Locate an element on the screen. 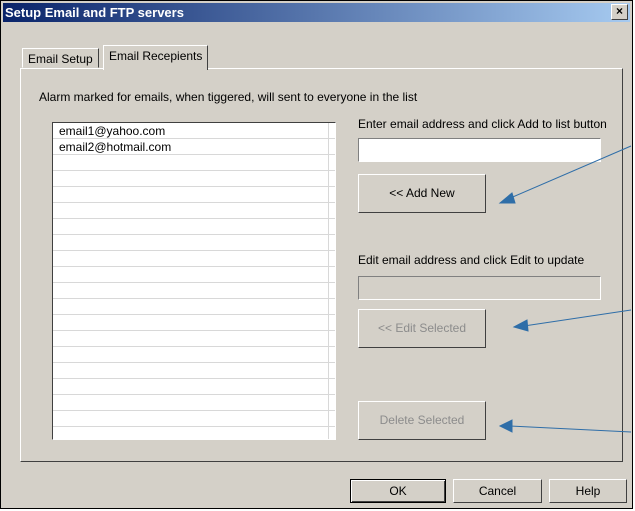  list-divider is located at coordinates (328, 281).